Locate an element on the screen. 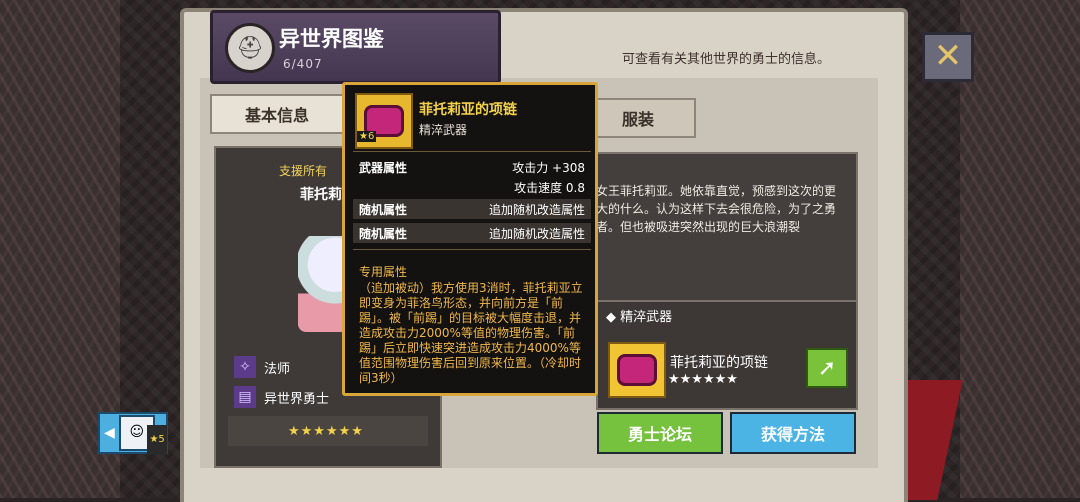 The width and height of the screenshot is (1080, 502). forum-button: 勇士论坛 is located at coordinates (660, 433).